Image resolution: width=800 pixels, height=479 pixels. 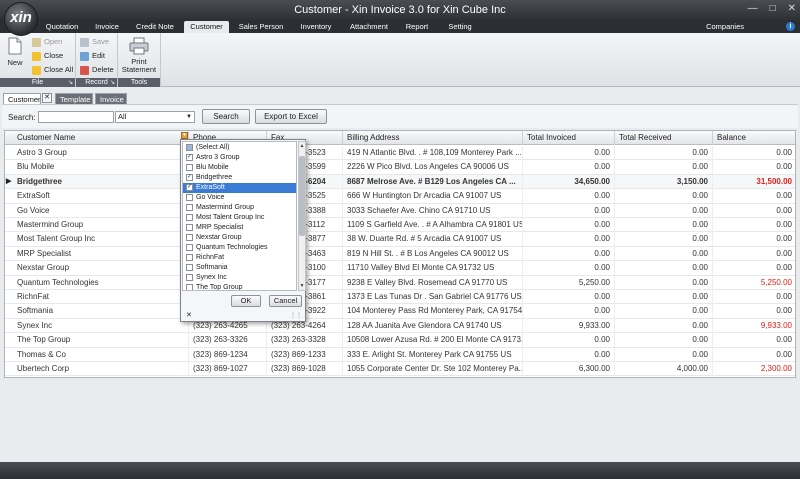 I want to click on col-balance: Balance, so click(x=754, y=138).